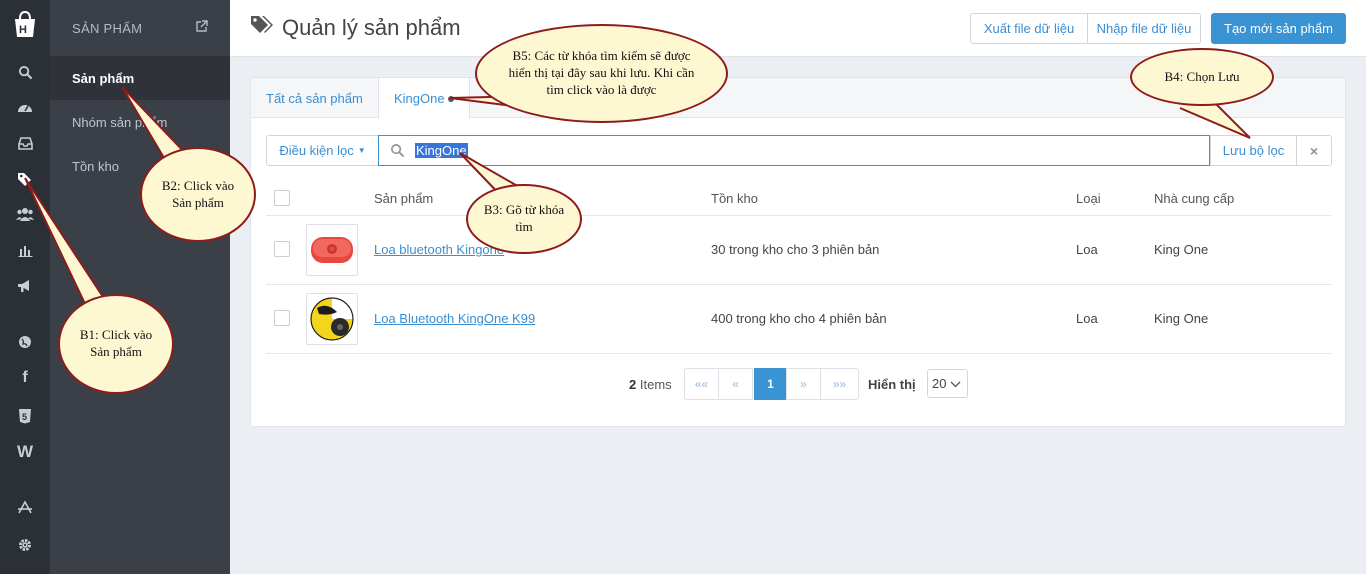  What do you see at coordinates (1202, 77) in the screenshot?
I see `callout-b4: B4: Chọn Lưu` at bounding box center [1202, 77].